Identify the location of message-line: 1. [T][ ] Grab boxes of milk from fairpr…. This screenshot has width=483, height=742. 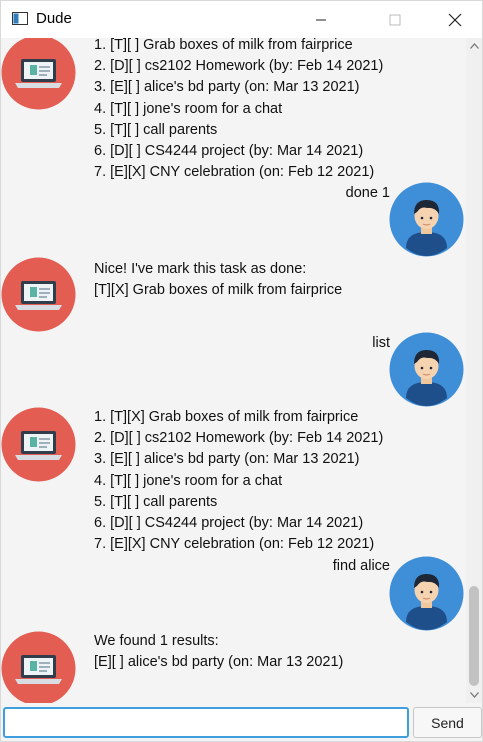
(223, 45).